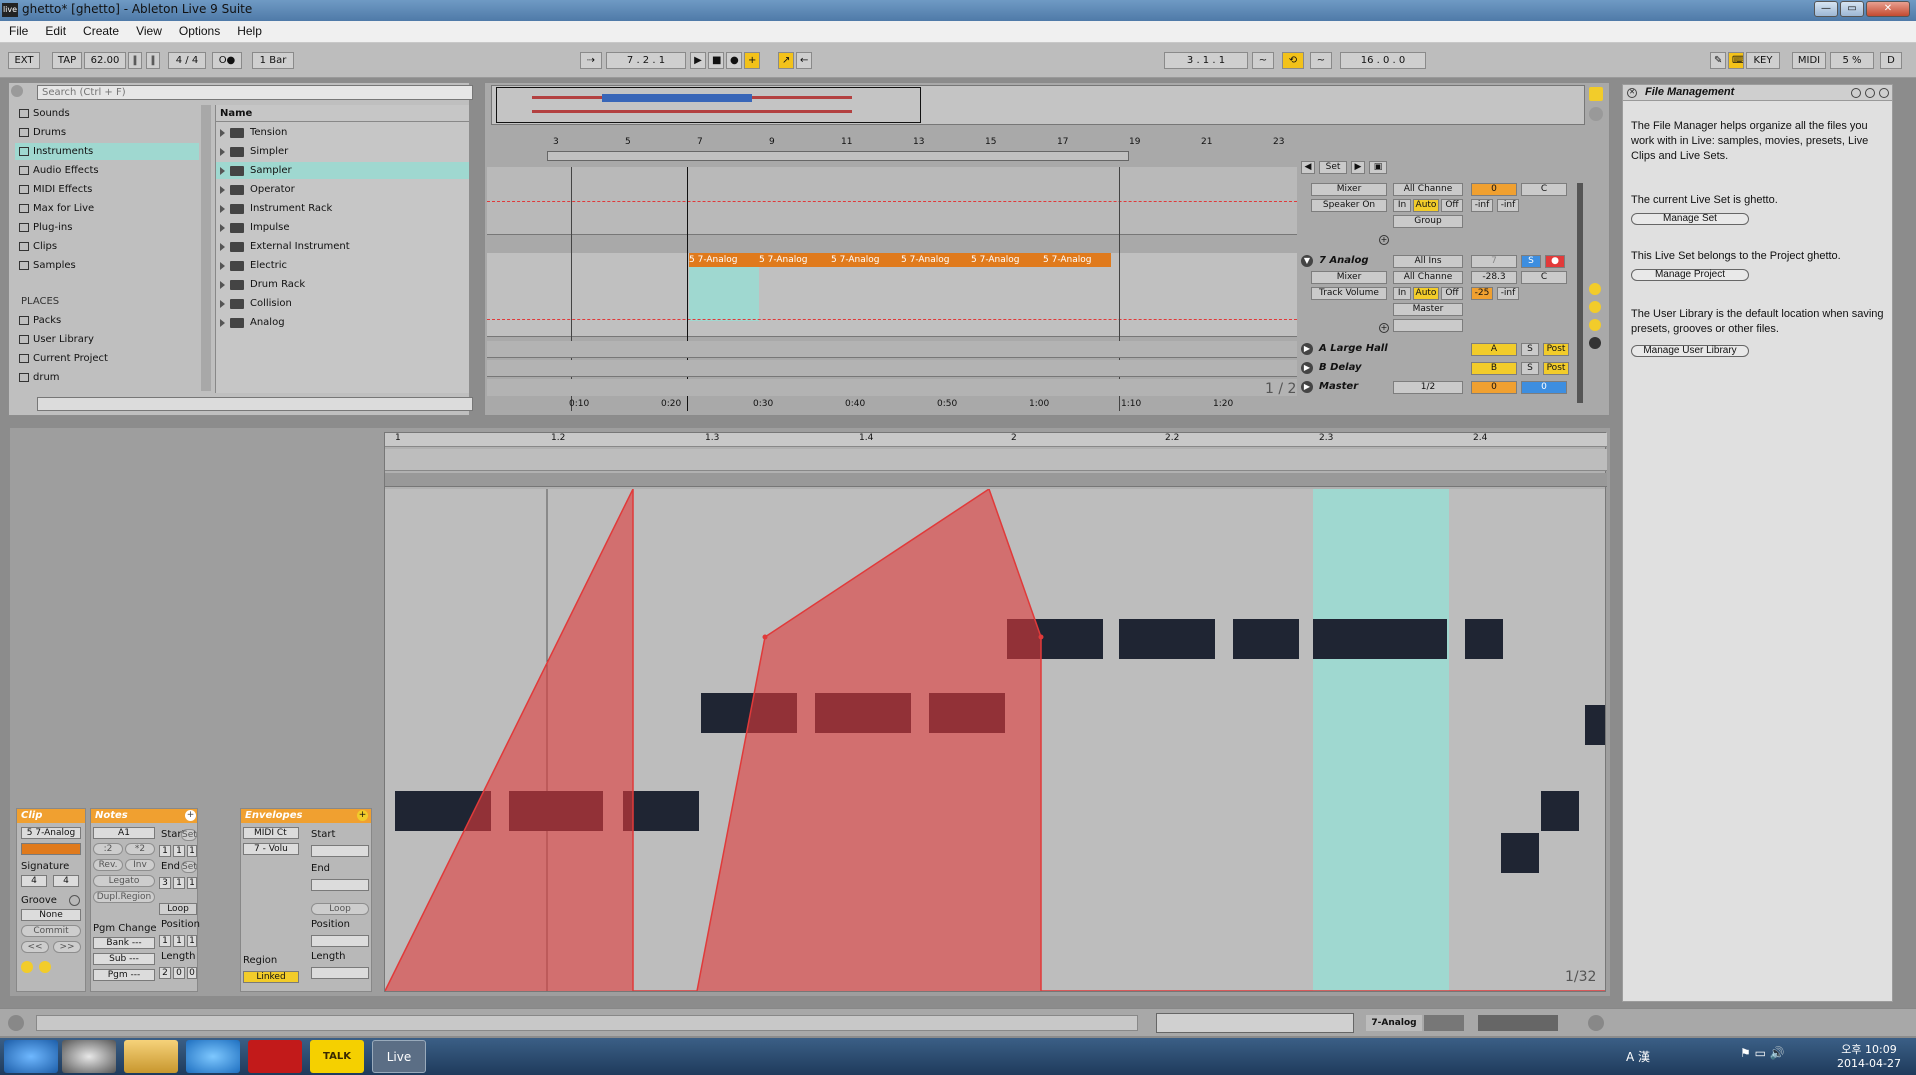 The height and width of the screenshot is (1075, 1916). I want to click on analog-channel-dropdown: All Channe, so click(1428, 277).